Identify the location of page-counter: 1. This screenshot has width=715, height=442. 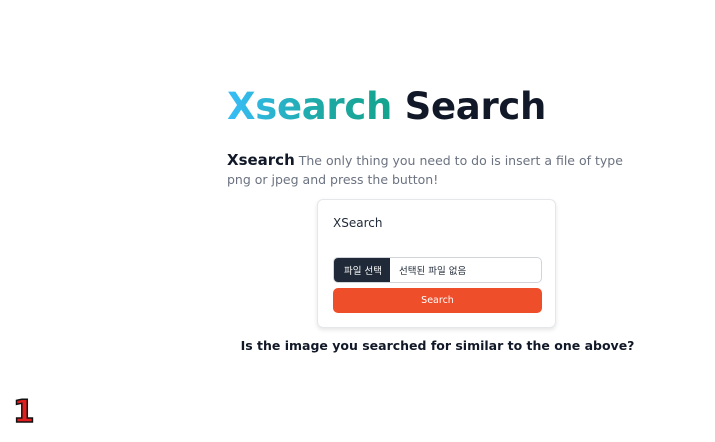
(23, 412).